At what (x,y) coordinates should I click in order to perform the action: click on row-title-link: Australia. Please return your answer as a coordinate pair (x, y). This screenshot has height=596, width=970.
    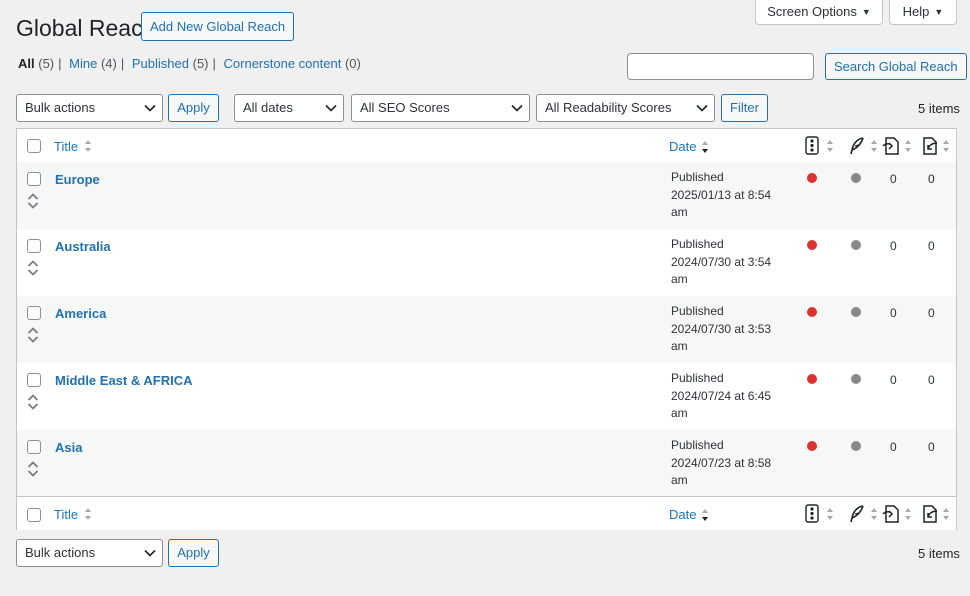
    Looking at the image, I should click on (83, 246).